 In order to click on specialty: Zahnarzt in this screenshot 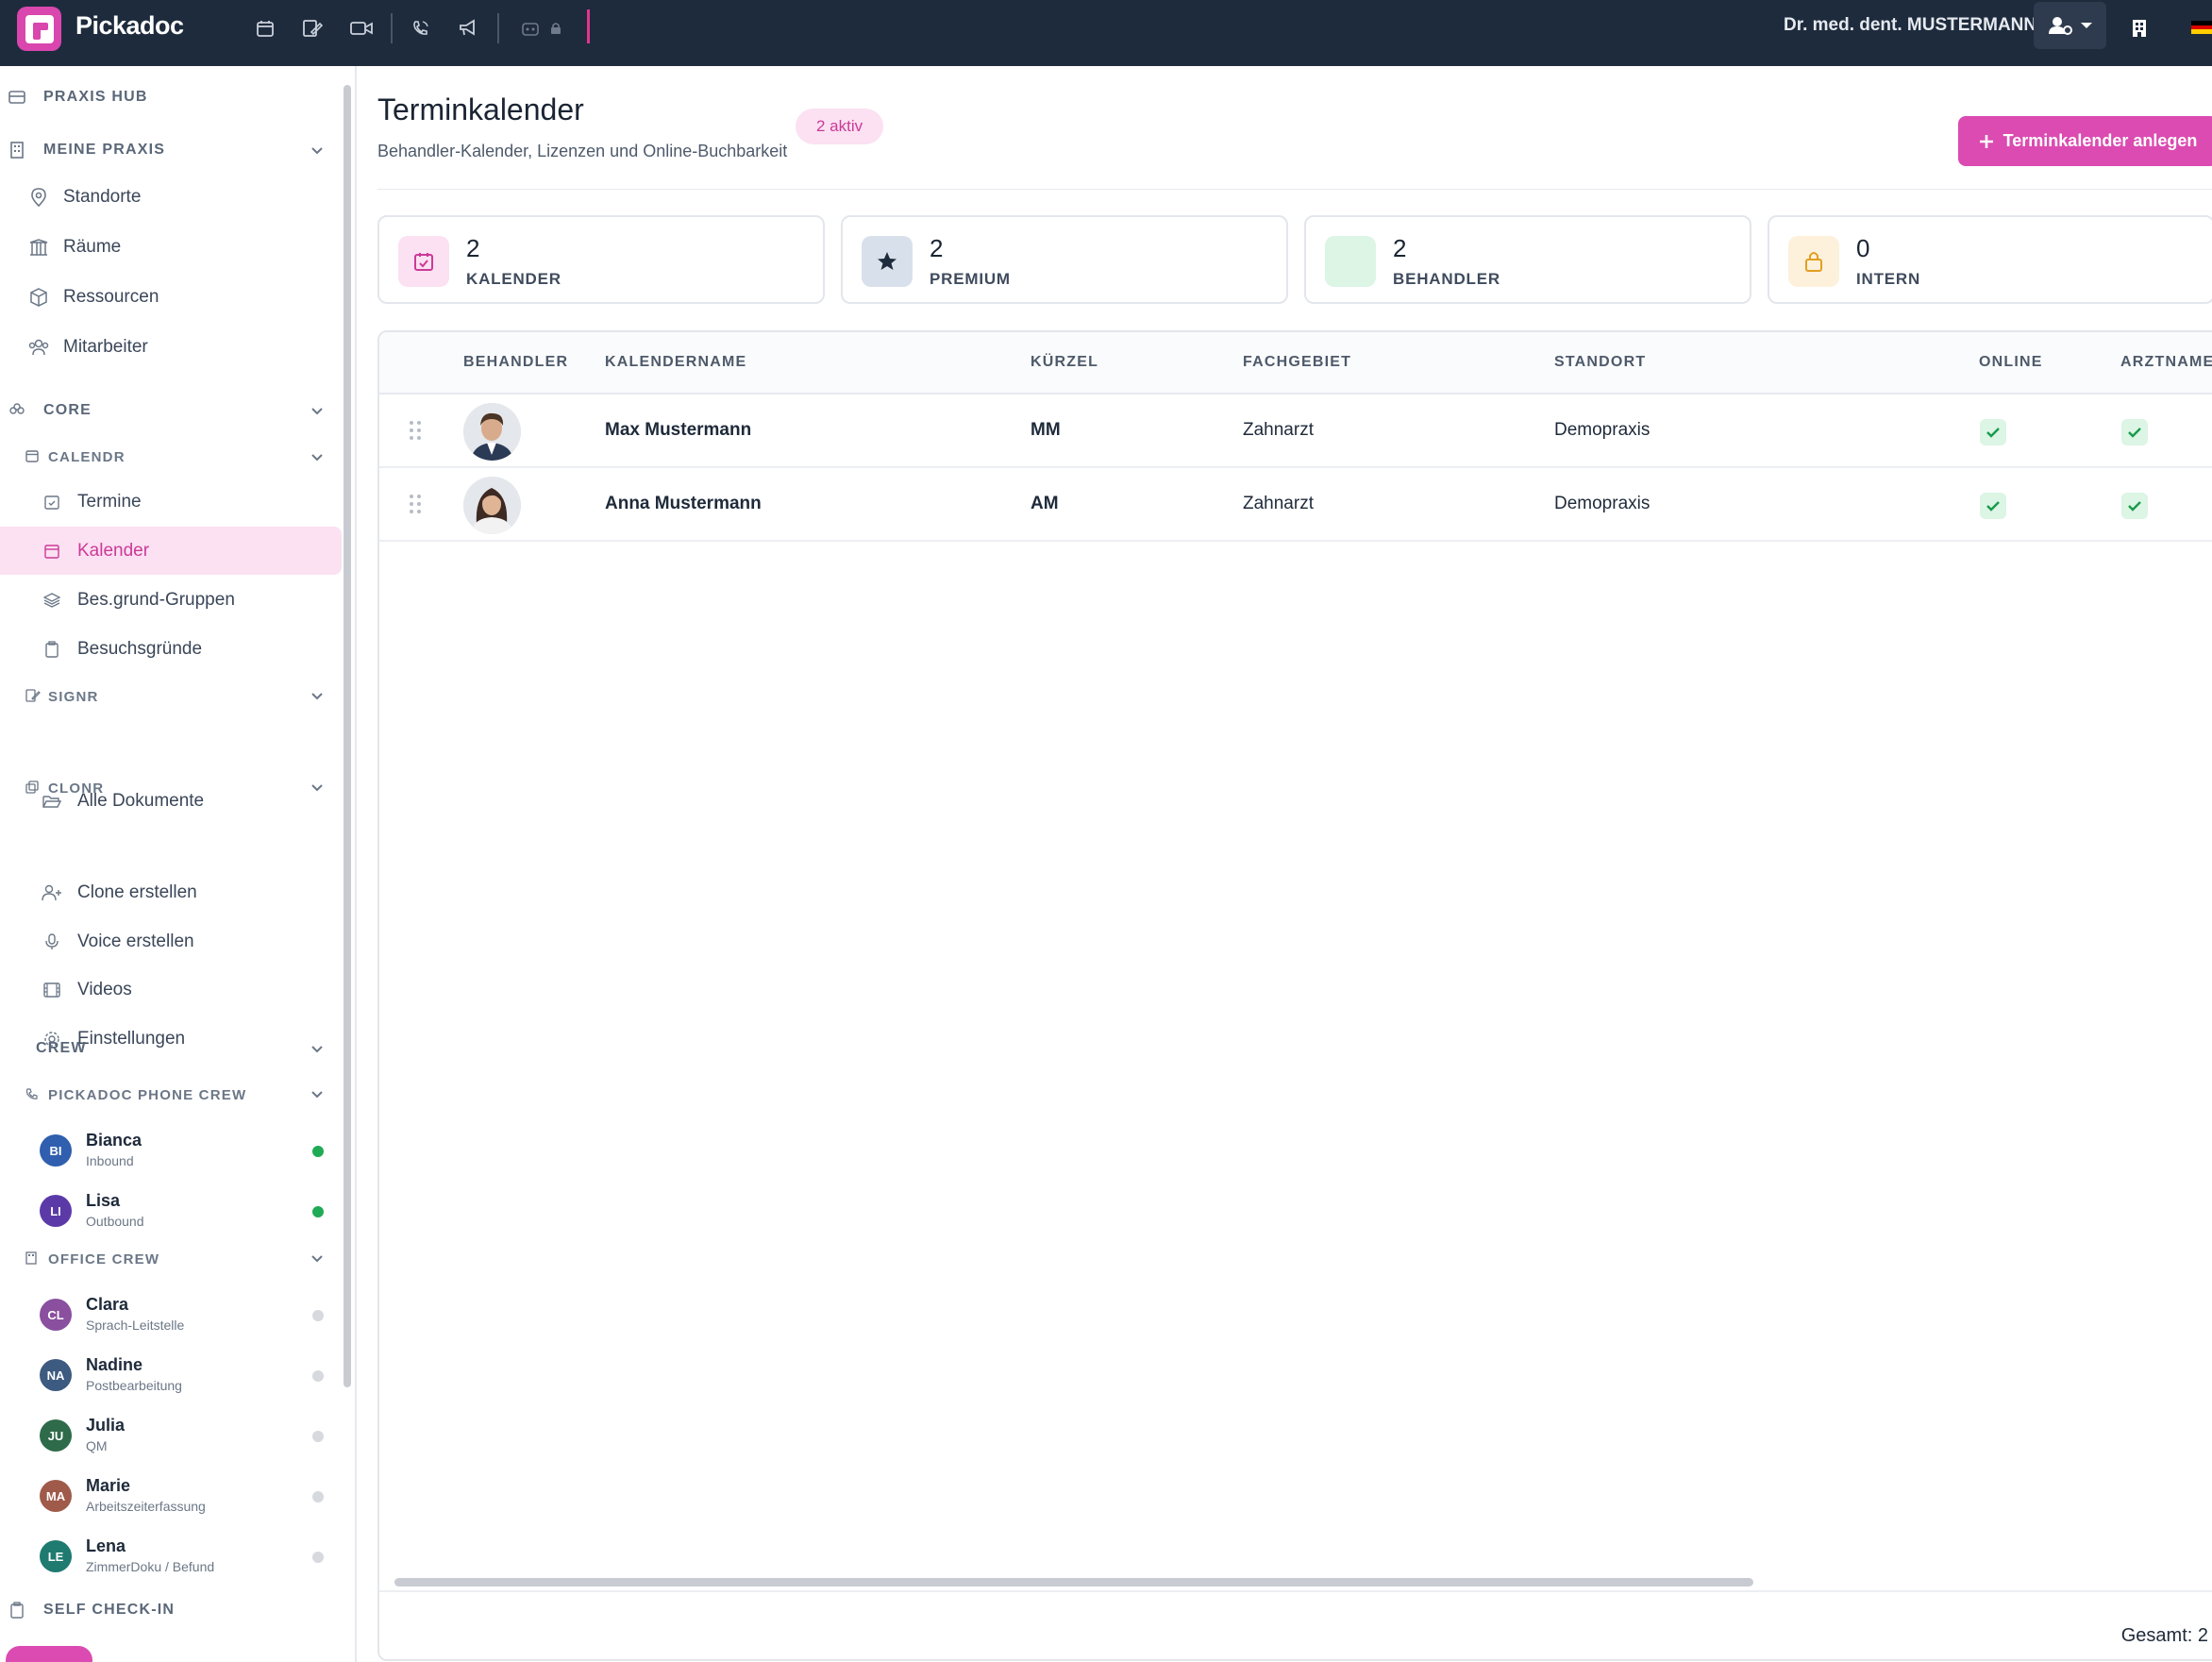, I will do `click(1279, 503)`.